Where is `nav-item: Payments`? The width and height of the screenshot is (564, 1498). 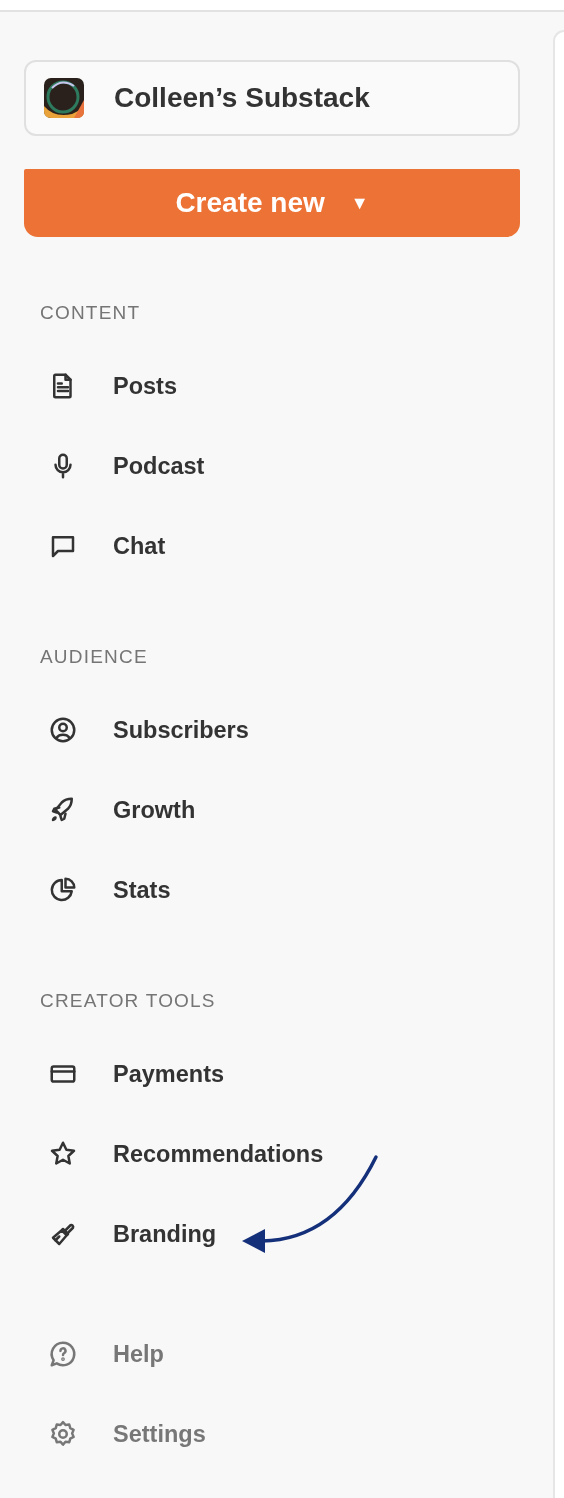 nav-item: Payments is located at coordinates (272, 1074).